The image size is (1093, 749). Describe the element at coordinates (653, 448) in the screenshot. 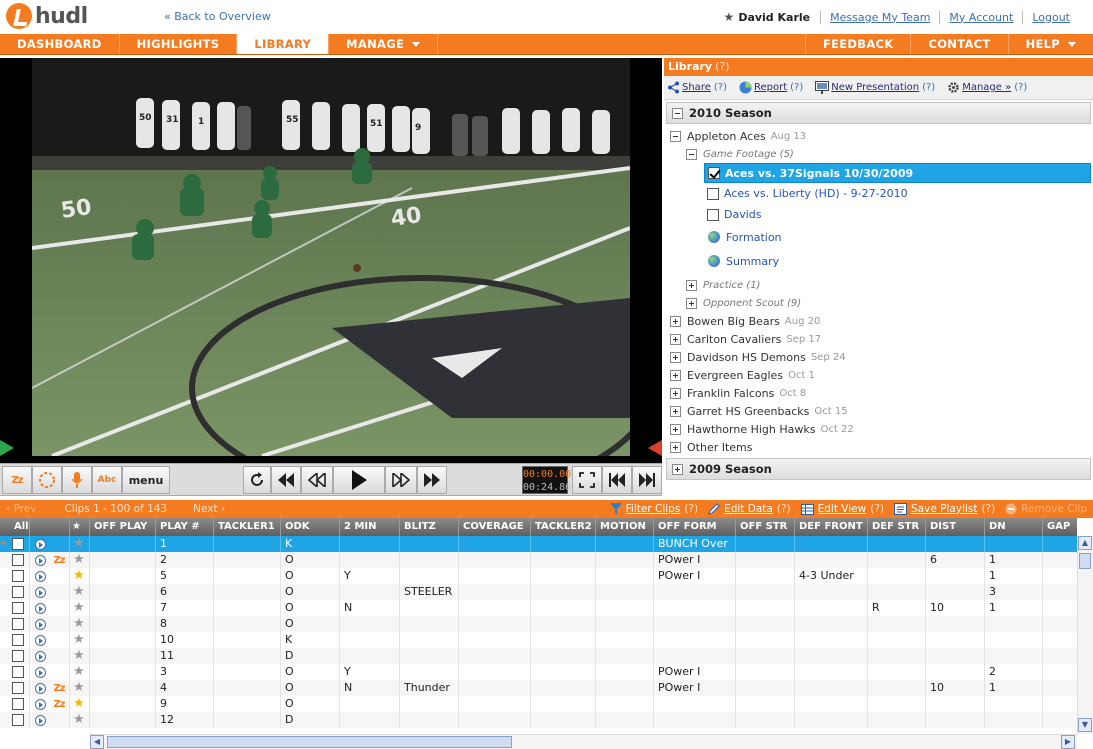

I see `clip-end-marker-icon` at that location.